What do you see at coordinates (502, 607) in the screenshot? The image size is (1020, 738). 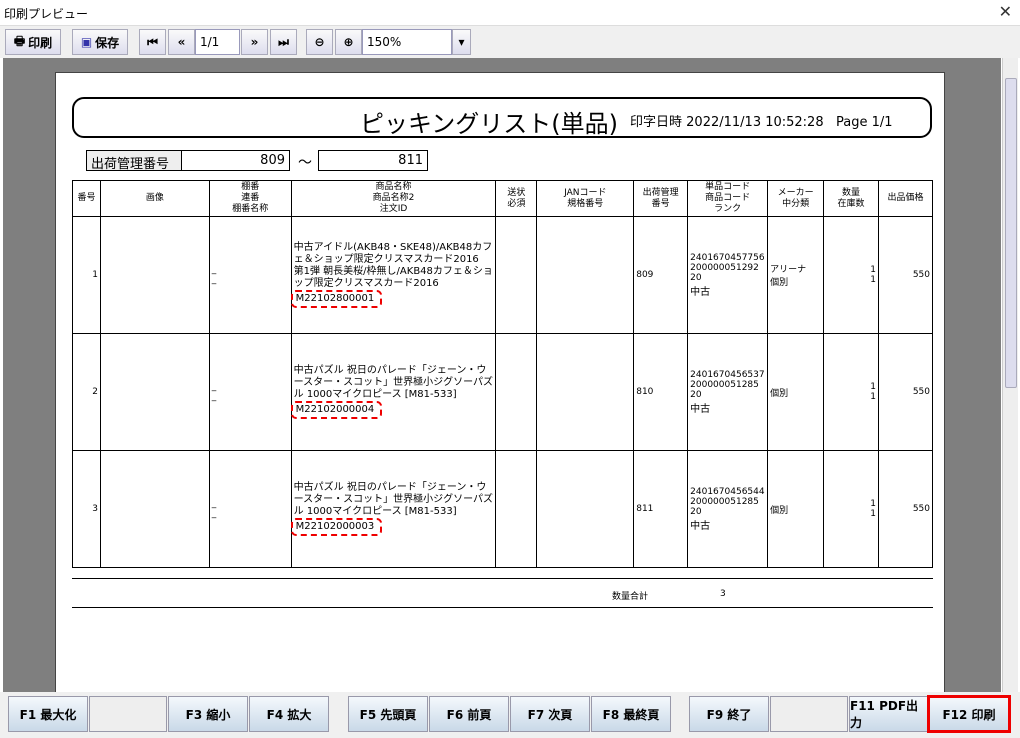 I see `total-bottom-line` at bounding box center [502, 607].